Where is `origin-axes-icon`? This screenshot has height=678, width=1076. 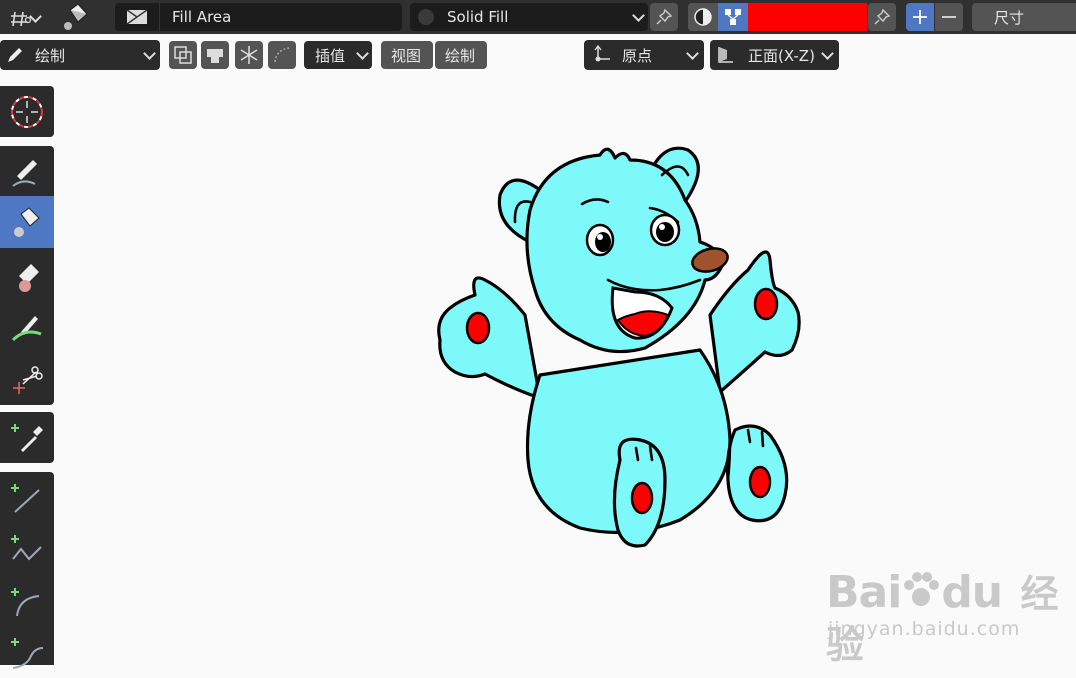
origin-axes-icon is located at coordinates (601, 55).